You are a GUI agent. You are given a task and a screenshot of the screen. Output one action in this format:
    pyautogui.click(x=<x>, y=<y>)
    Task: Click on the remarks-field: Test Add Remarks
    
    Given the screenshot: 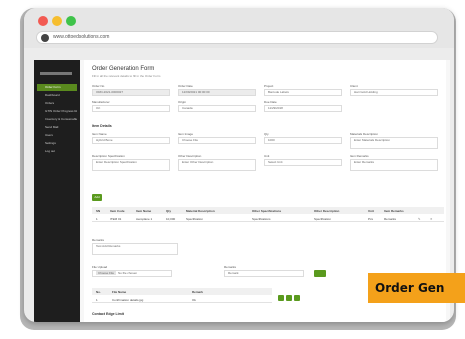 What is the action you would take?
    pyautogui.click(x=135, y=249)
    